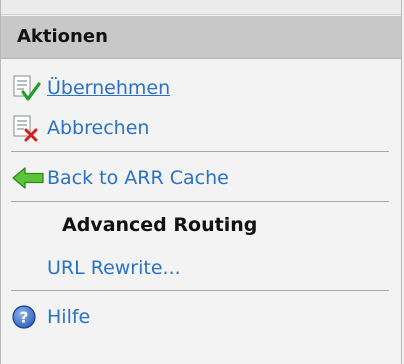  Describe the element at coordinates (201, 7) in the screenshot. I see `pane-top-strip` at that location.